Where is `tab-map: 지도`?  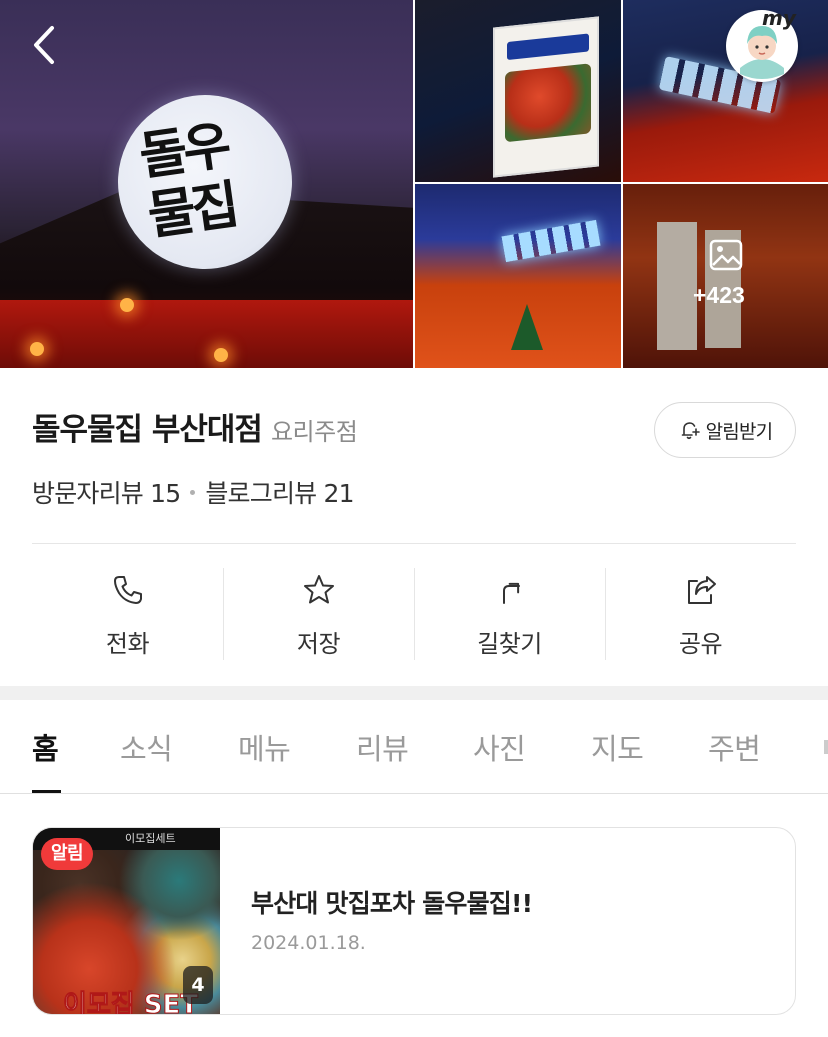
tab-map: 지도 is located at coordinates (617, 747).